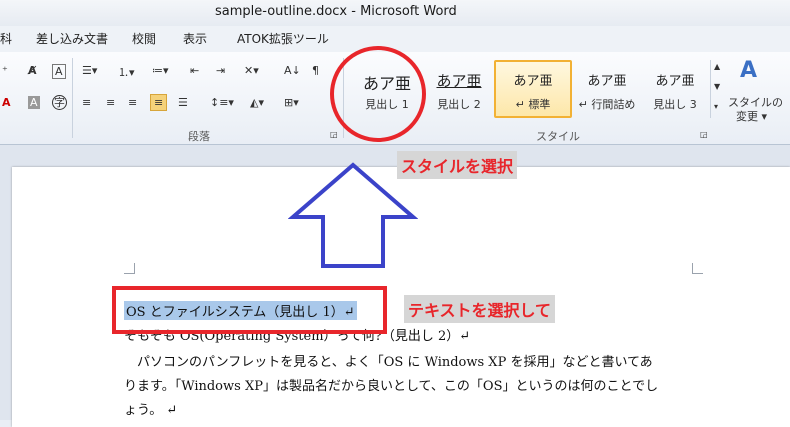 Image resolution: width=790 pixels, height=427 pixels. I want to click on tab-review: 校閲, so click(144, 38).